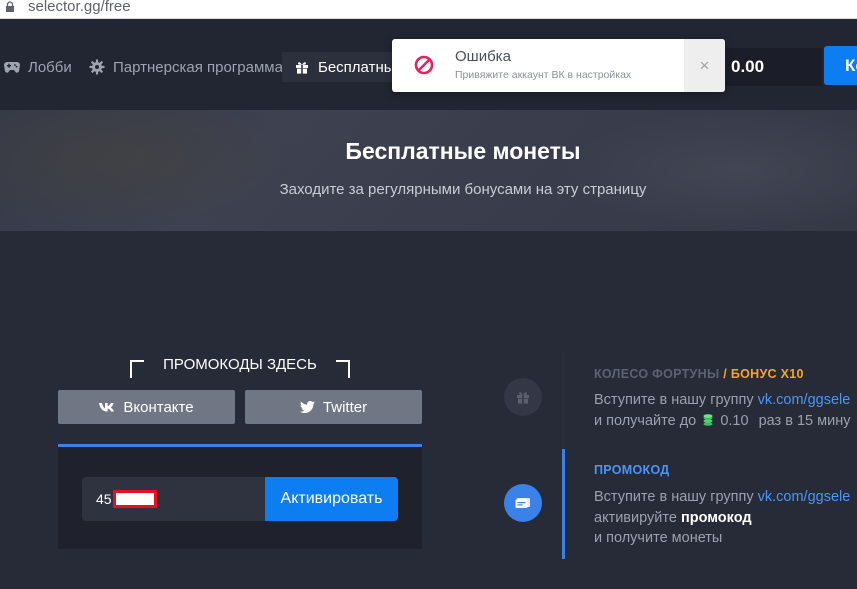 The width and height of the screenshot is (857, 589). What do you see at coordinates (645, 421) in the screenshot?
I see `wheel-line-2-text: и получайте до` at bounding box center [645, 421].